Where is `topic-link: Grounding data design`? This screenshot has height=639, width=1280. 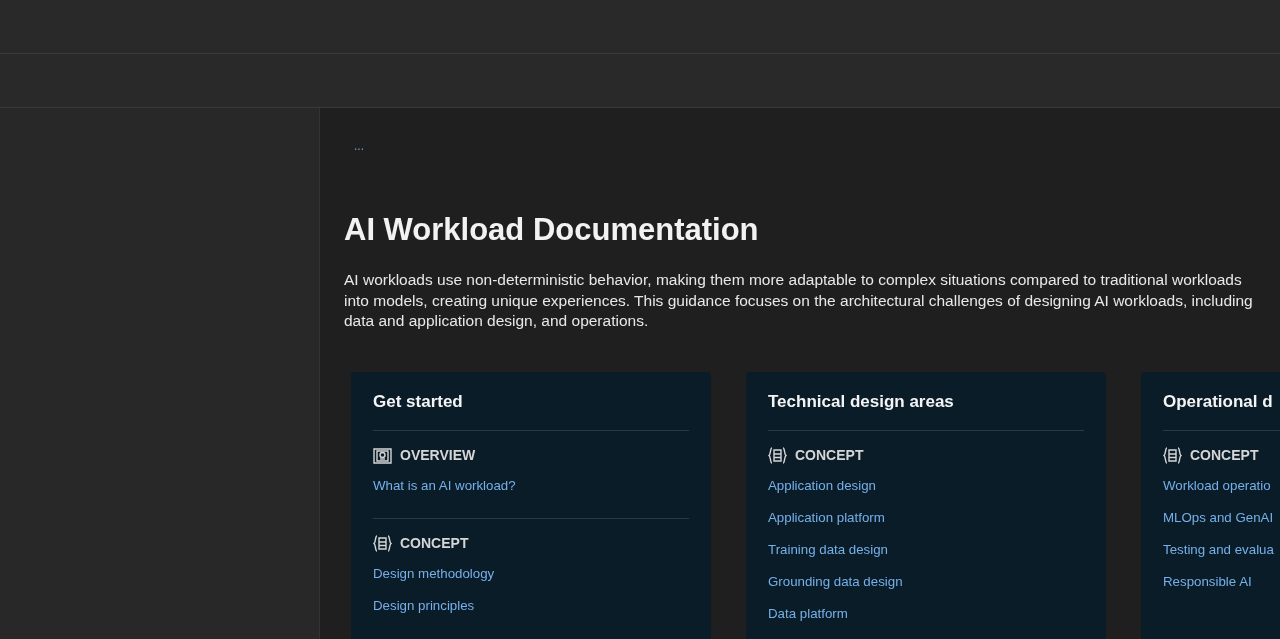 topic-link: Grounding data design is located at coordinates (926, 581).